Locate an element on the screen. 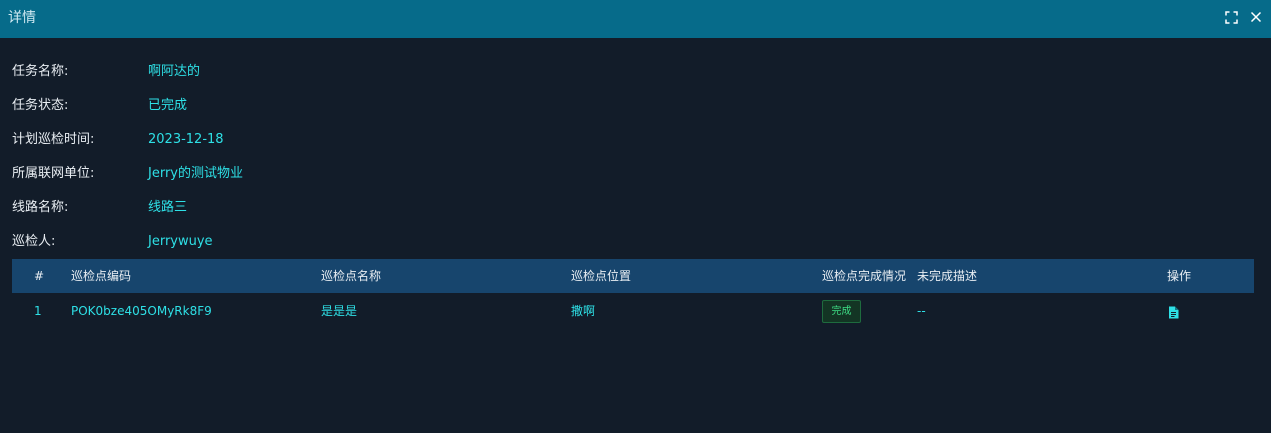 This screenshot has height=433, width=1271. field-label-plan-time: 计划巡检时间: is located at coordinates (53, 139).